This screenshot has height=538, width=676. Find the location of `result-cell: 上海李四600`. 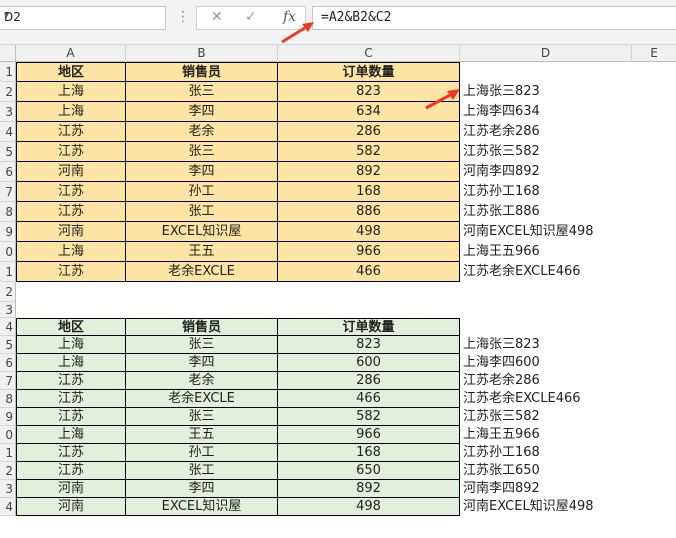

result-cell: 上海李四600 is located at coordinates (500, 363).